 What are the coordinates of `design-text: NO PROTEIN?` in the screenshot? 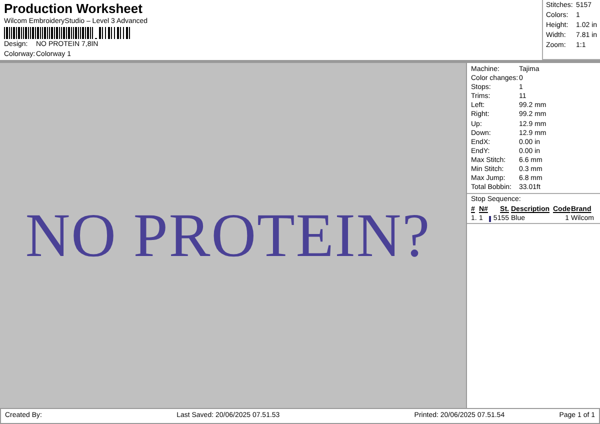 It's located at (228, 235).